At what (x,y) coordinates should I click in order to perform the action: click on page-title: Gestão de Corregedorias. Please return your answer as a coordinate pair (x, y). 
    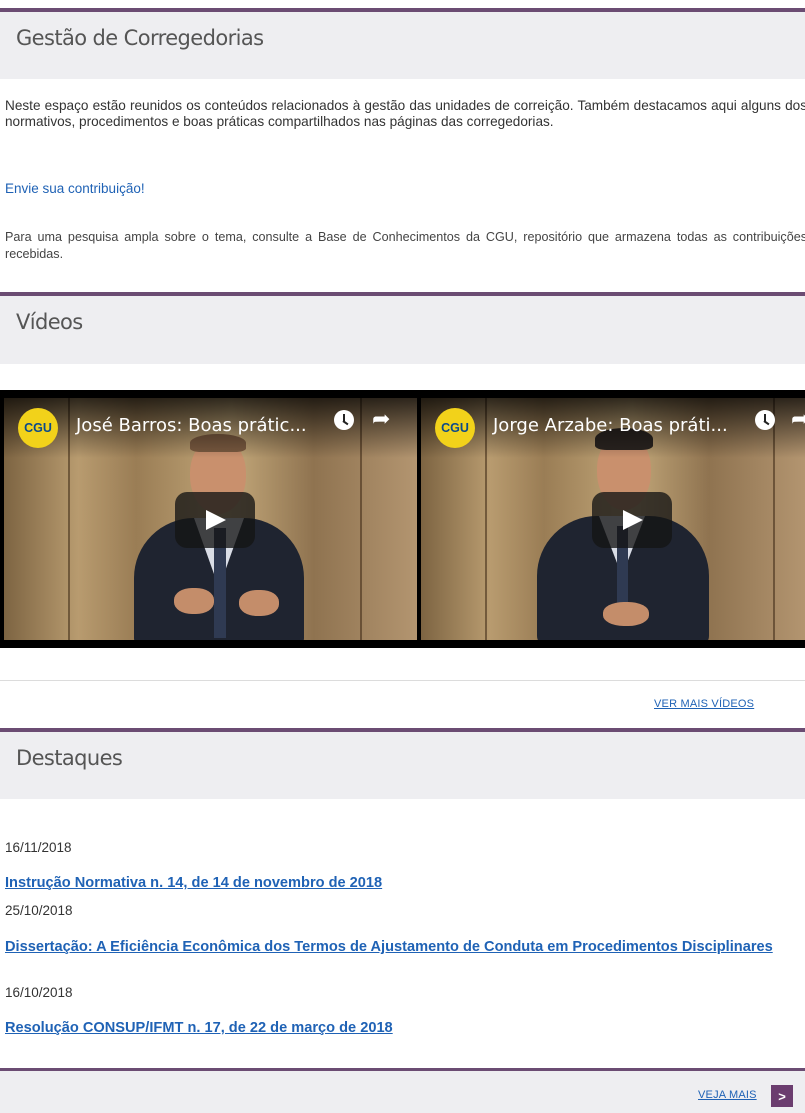
    Looking at the image, I should click on (140, 38).